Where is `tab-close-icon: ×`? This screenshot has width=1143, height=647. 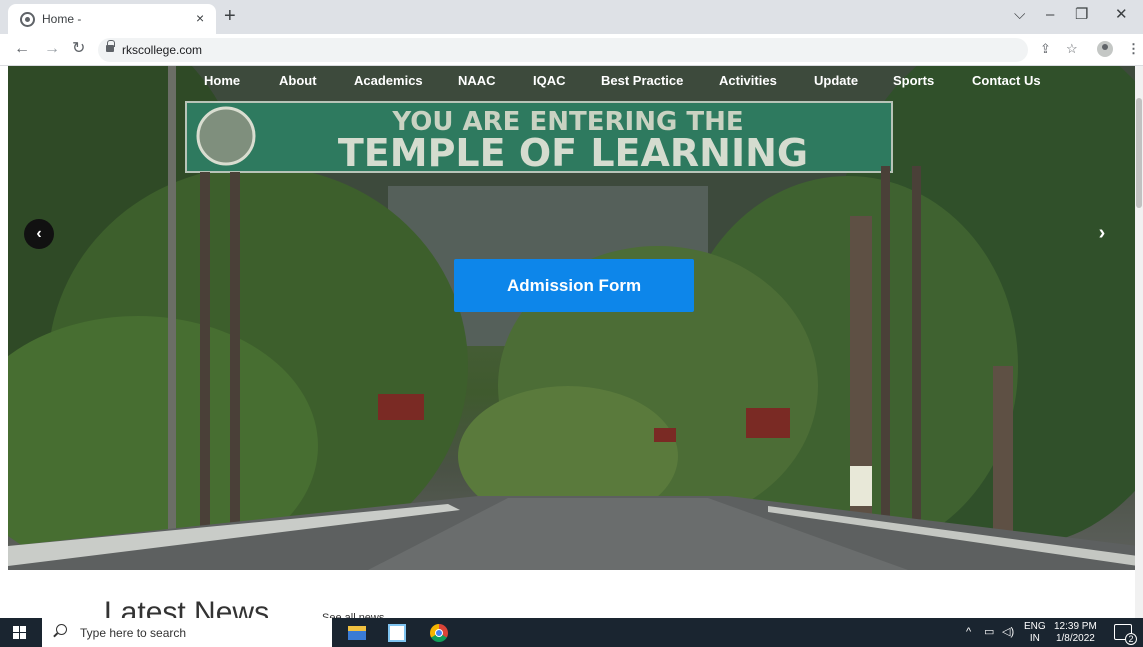 tab-close-icon: × is located at coordinates (200, 18).